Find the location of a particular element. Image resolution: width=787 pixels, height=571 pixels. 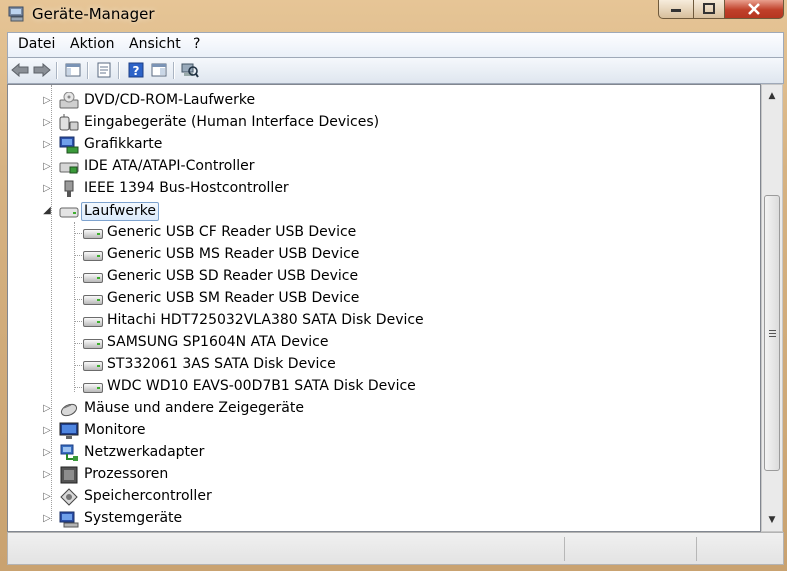

close-icon is located at coordinates (754, 9).